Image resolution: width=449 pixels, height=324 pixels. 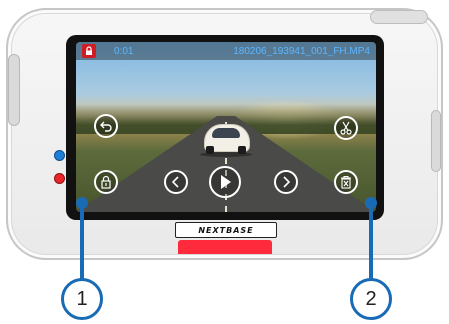 What do you see at coordinates (59, 155) in the screenshot?
I see `blue-status-led` at bounding box center [59, 155].